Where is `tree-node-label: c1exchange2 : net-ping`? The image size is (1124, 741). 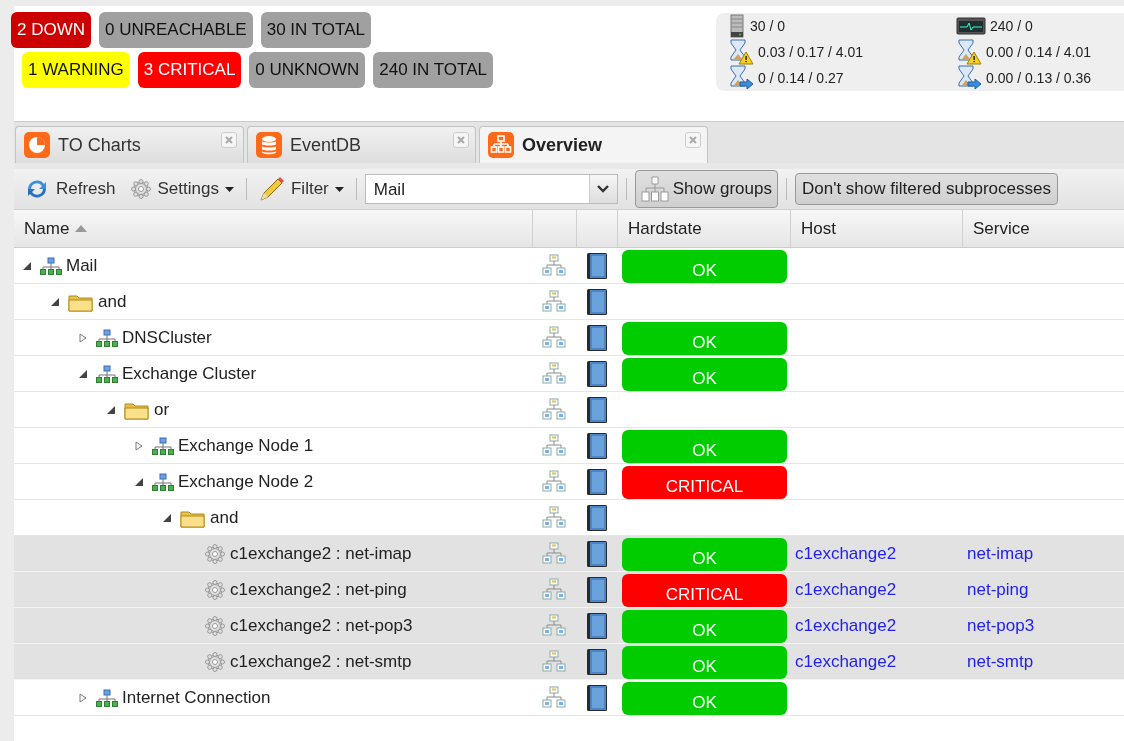
tree-node-label: c1exchange2 : net-ping is located at coordinates (318, 590).